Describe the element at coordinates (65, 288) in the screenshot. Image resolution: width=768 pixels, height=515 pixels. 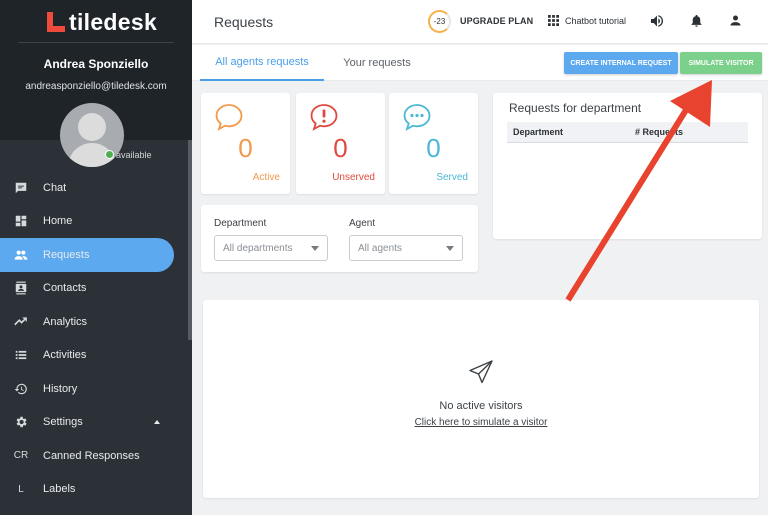
I see `sidebar-item-label: Contacts` at that location.